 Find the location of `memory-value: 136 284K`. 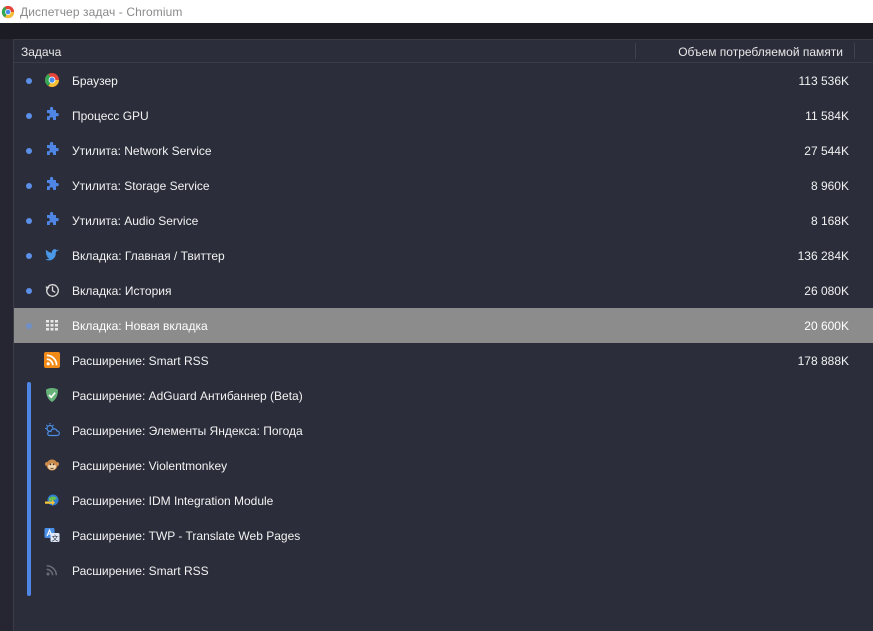

memory-value: 136 284K is located at coordinates (823, 256).